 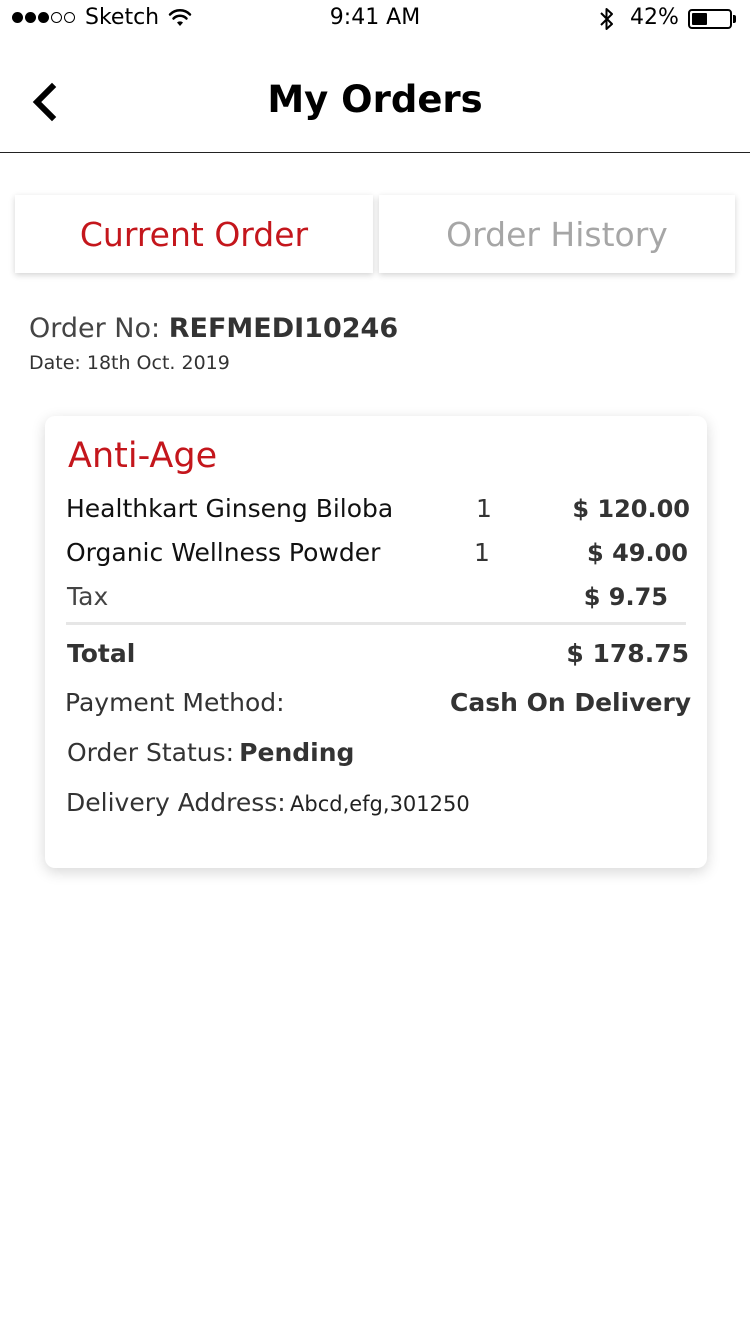 What do you see at coordinates (101, 653) in the screenshot?
I see `total-label: Total` at bounding box center [101, 653].